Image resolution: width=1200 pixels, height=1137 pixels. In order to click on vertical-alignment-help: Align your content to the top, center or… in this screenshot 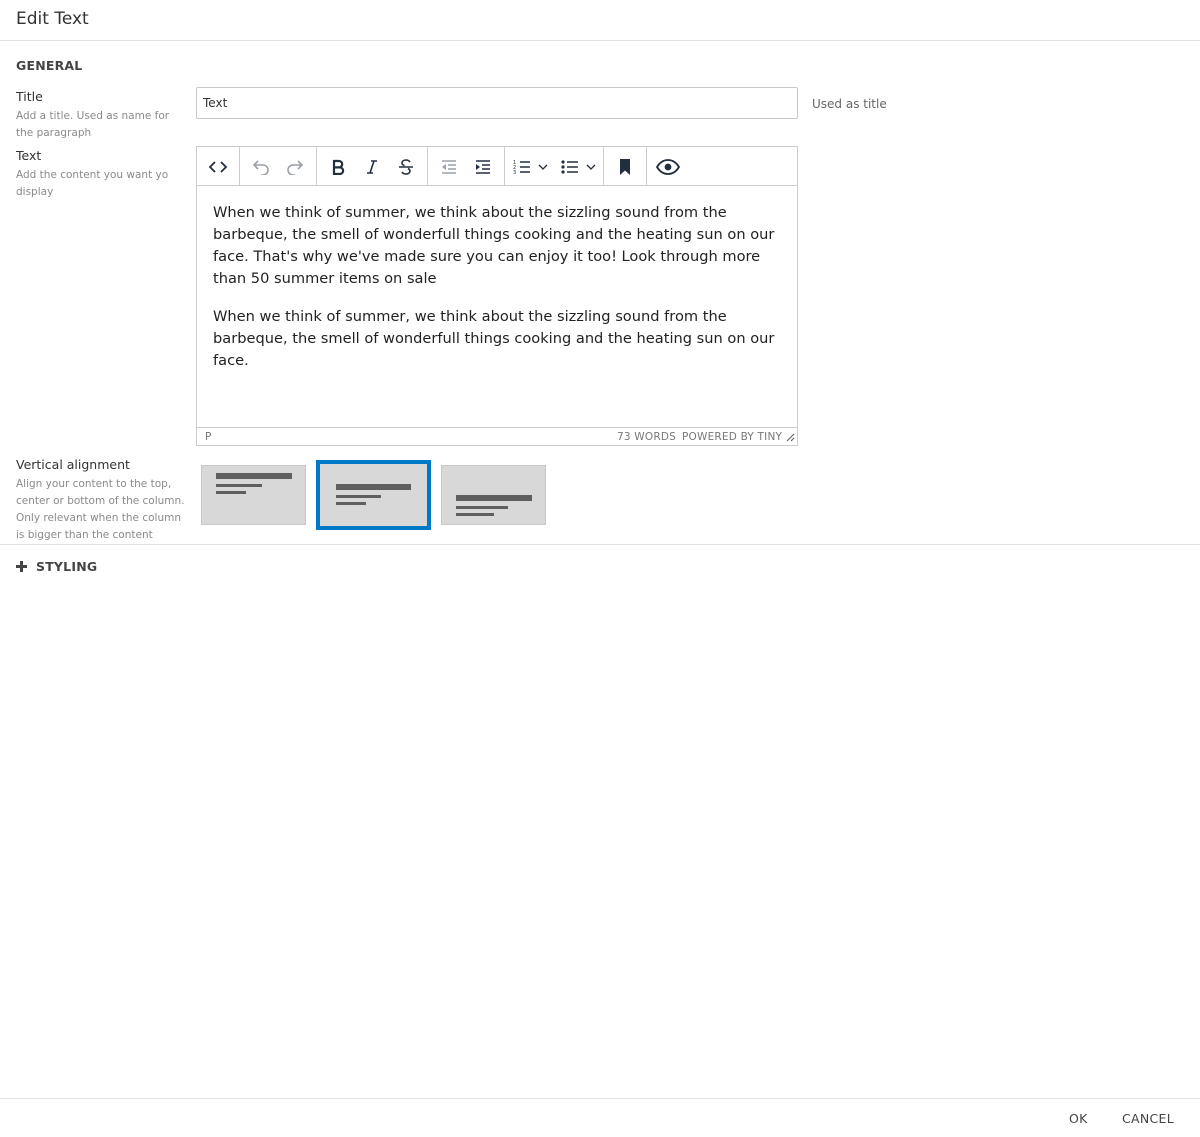, I will do `click(100, 509)`.